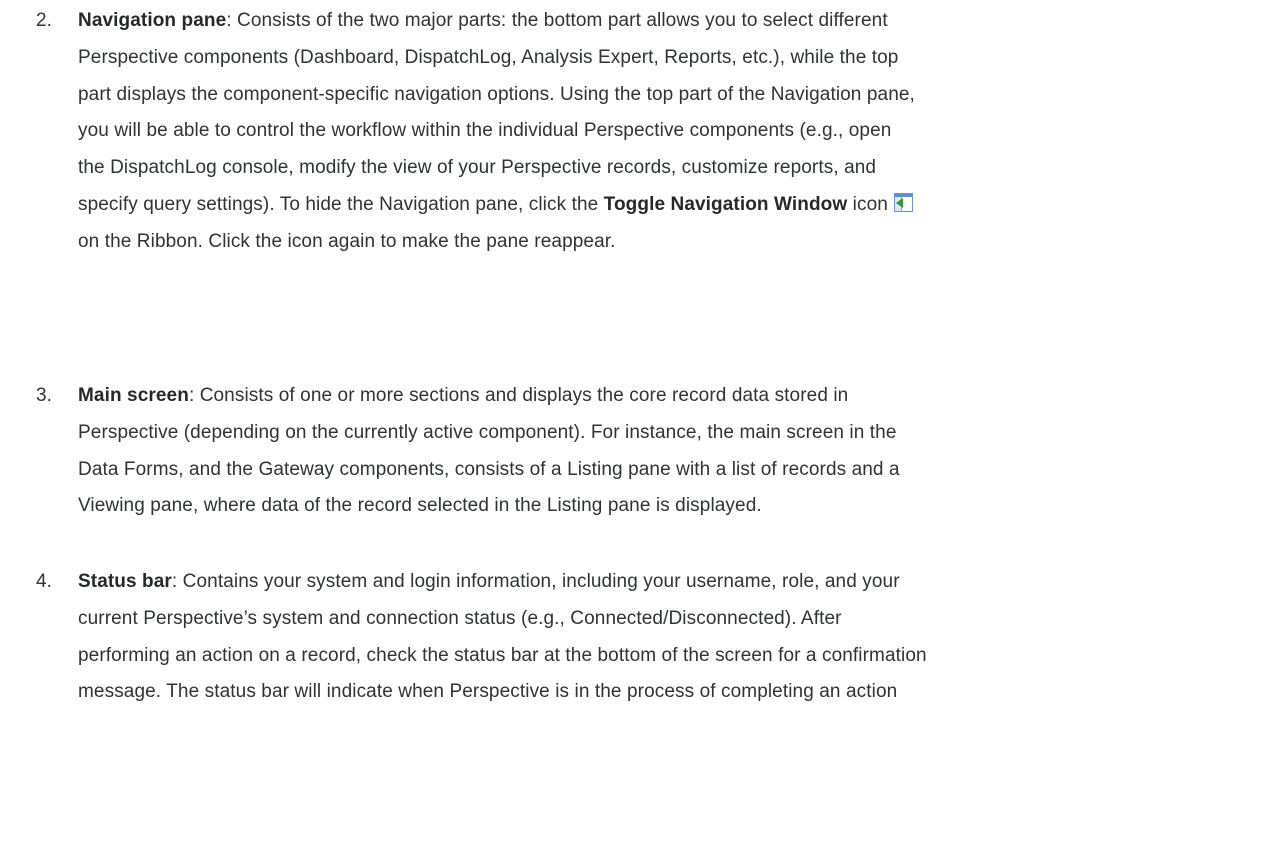 The width and height of the screenshot is (1265, 861). Describe the element at coordinates (44, 395) in the screenshot. I see `list-number: 3.` at that location.